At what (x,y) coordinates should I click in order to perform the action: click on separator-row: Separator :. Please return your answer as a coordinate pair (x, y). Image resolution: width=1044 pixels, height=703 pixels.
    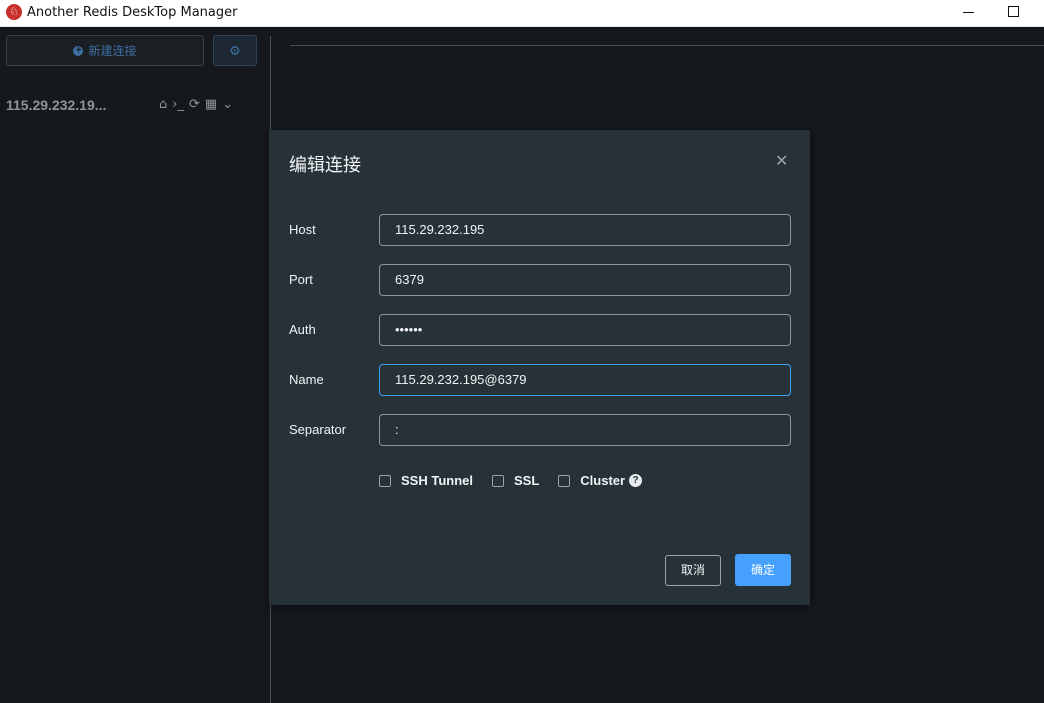
    Looking at the image, I should click on (540, 430).